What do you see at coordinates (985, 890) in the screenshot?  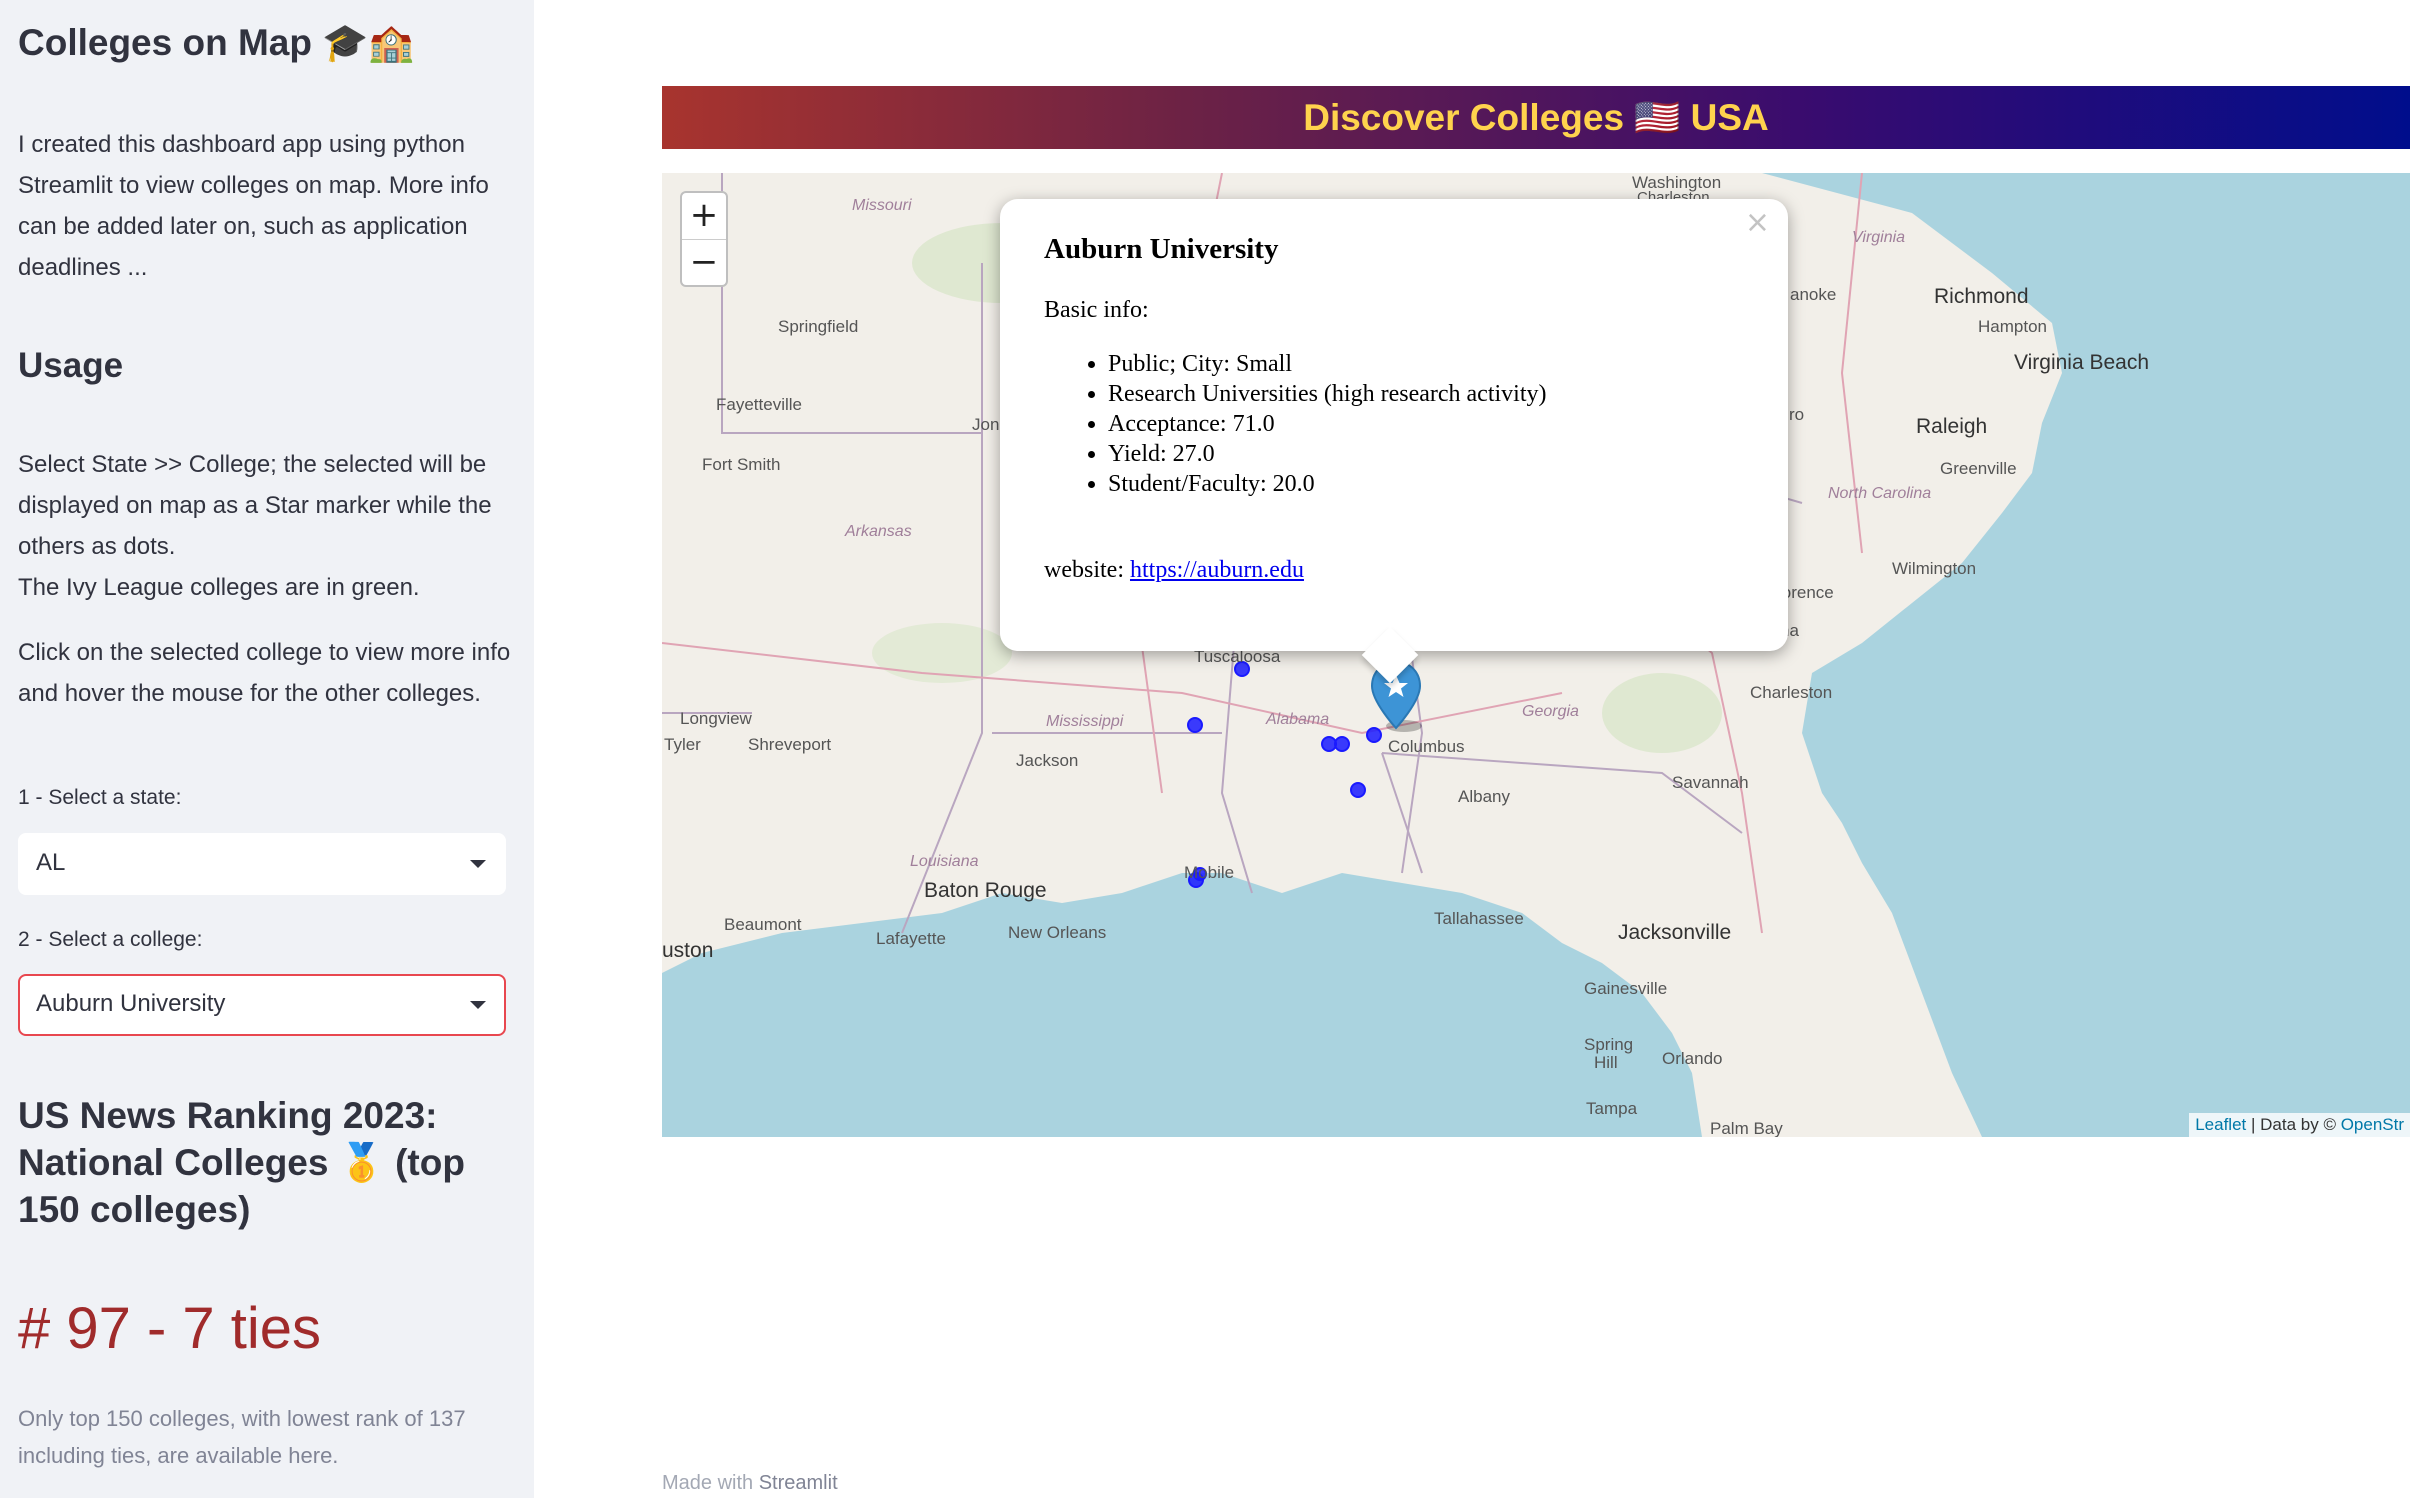 I see `map-label: Baton Rouge` at bounding box center [985, 890].